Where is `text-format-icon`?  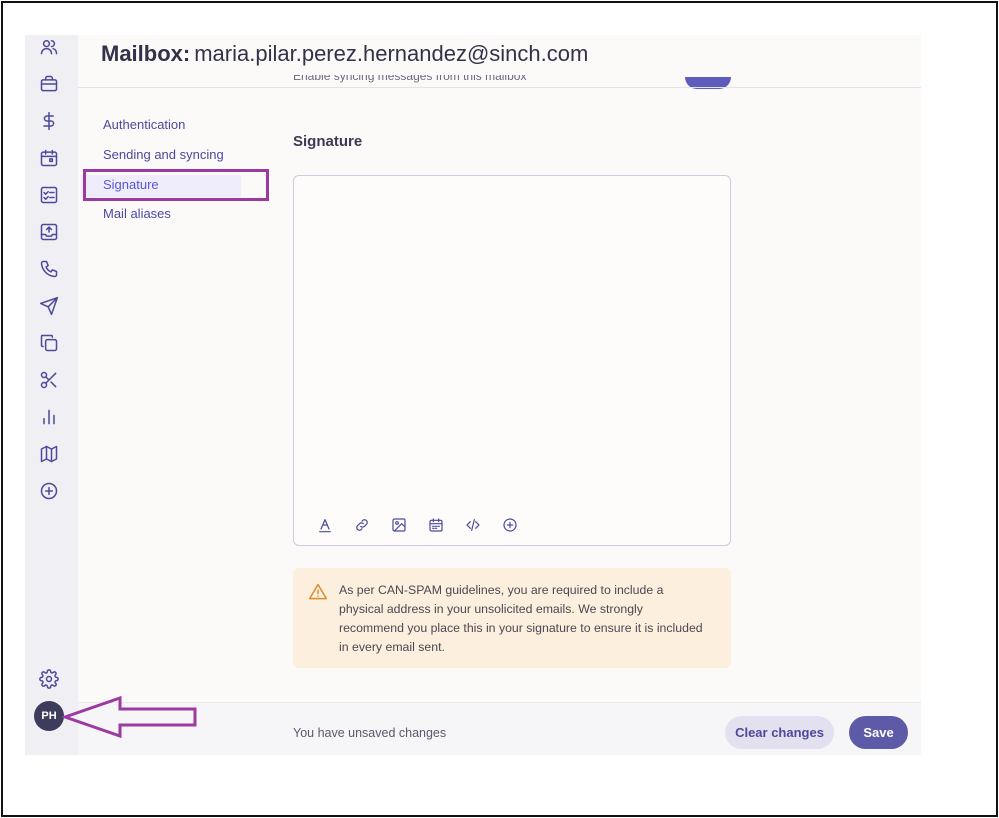
text-format-icon is located at coordinates (325, 525).